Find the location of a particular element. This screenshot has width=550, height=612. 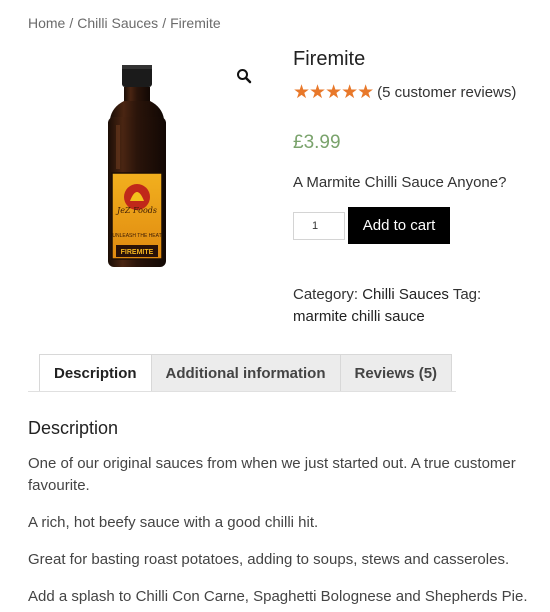

sauce-bottle-image: JeZ Foods UNLEASH THE HEAT FIREMITE is located at coordinates (137, 166).